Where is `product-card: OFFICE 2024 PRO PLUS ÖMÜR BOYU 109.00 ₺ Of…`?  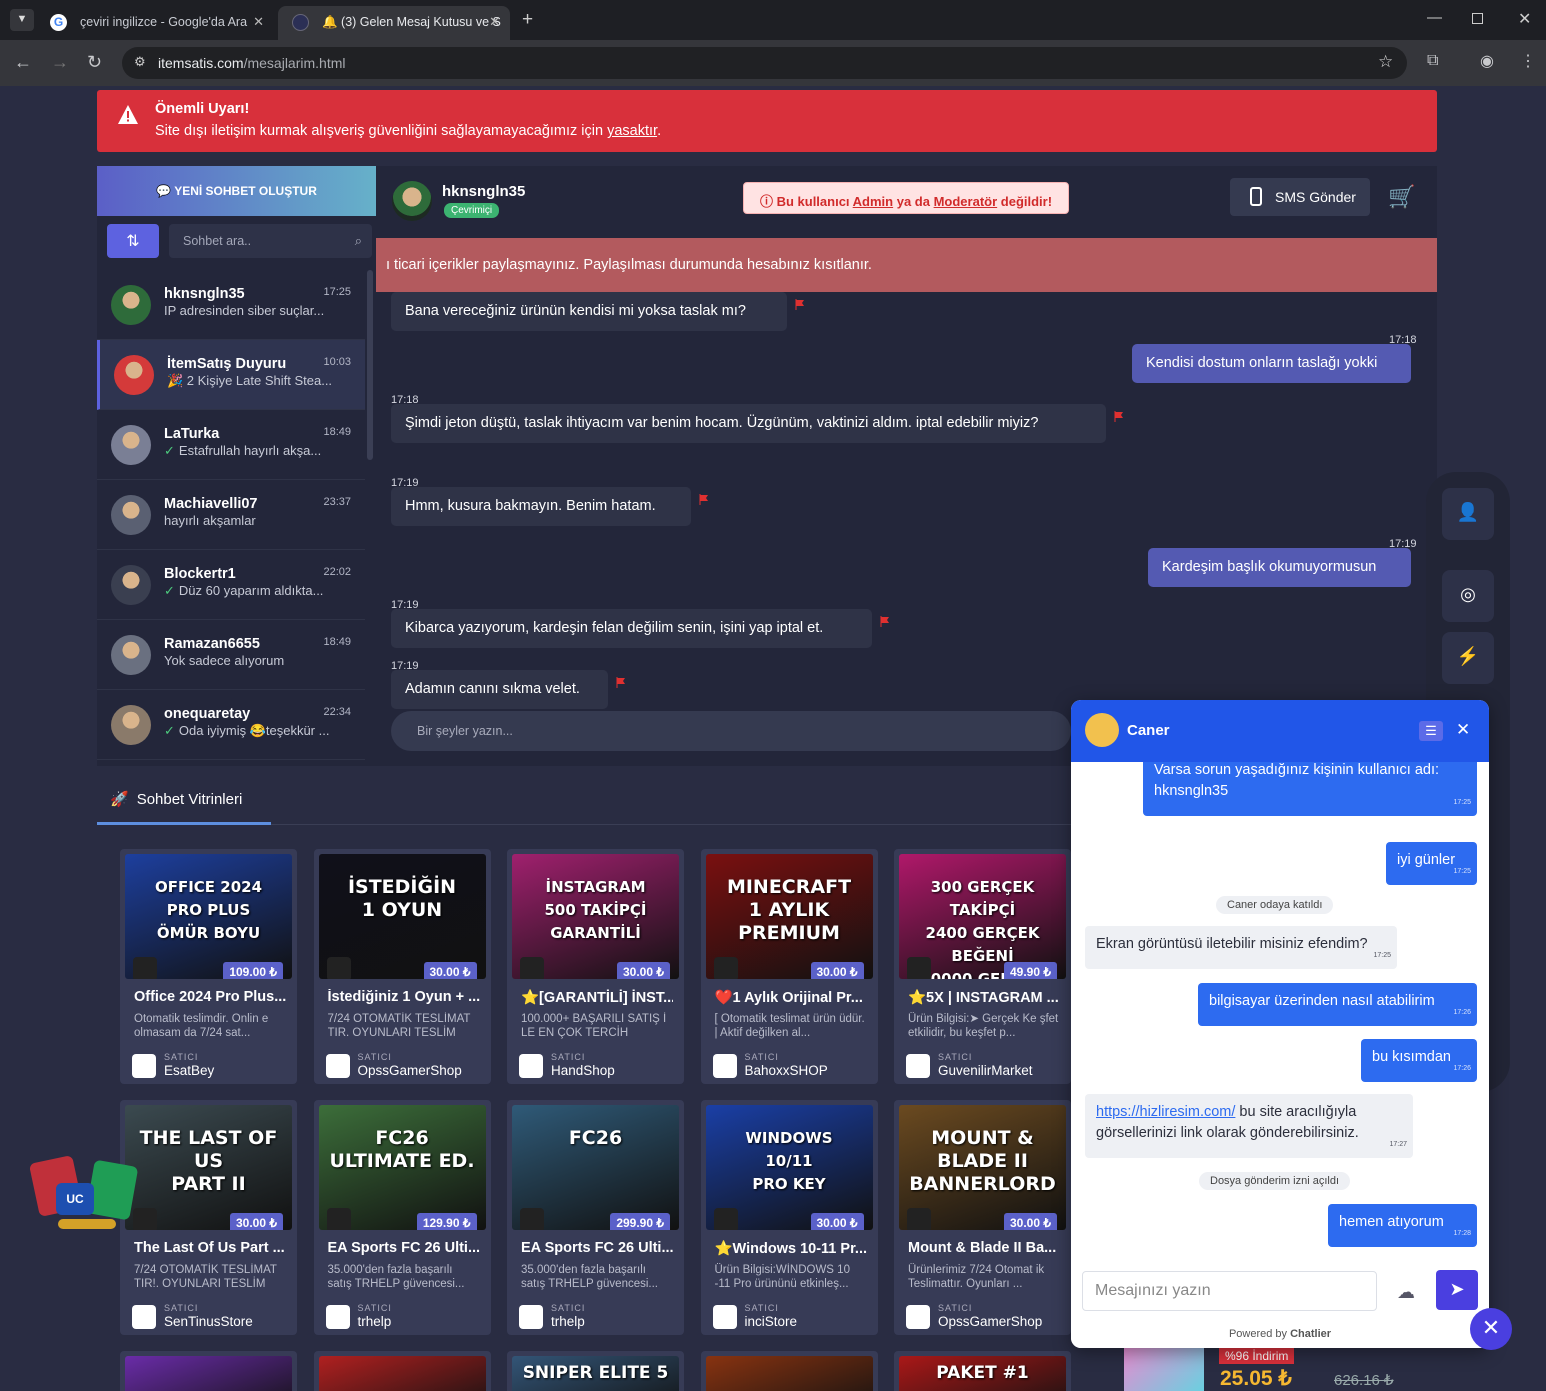 product-card: OFFICE 2024 PRO PLUS ÖMÜR BOYU 109.00 ₺ Of… is located at coordinates (208, 966).